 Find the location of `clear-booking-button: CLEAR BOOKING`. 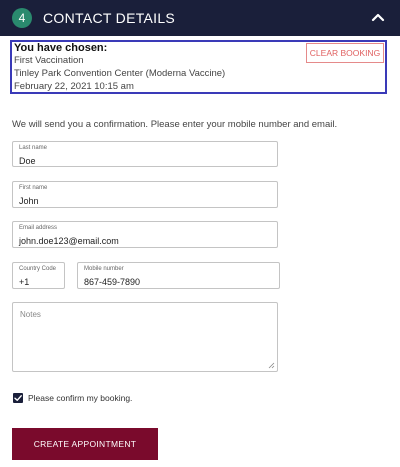

clear-booking-button: CLEAR BOOKING is located at coordinates (345, 53).